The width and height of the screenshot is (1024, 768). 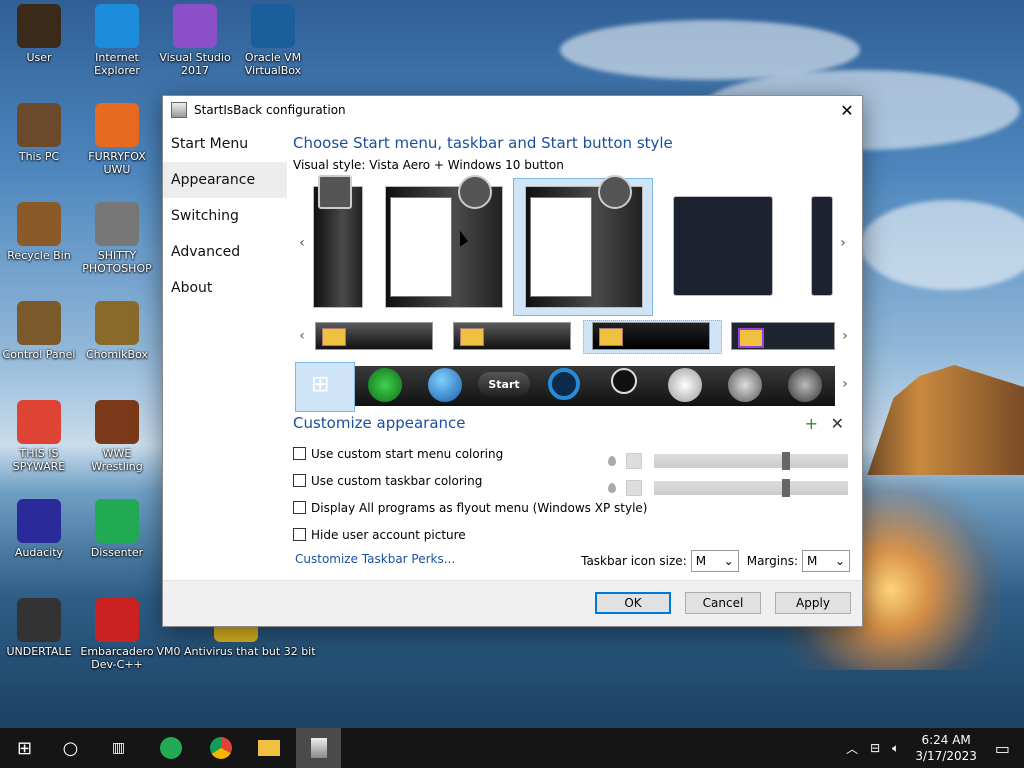 What do you see at coordinates (117, 331) in the screenshot?
I see `desktop-icon: ChomikBox` at bounding box center [117, 331].